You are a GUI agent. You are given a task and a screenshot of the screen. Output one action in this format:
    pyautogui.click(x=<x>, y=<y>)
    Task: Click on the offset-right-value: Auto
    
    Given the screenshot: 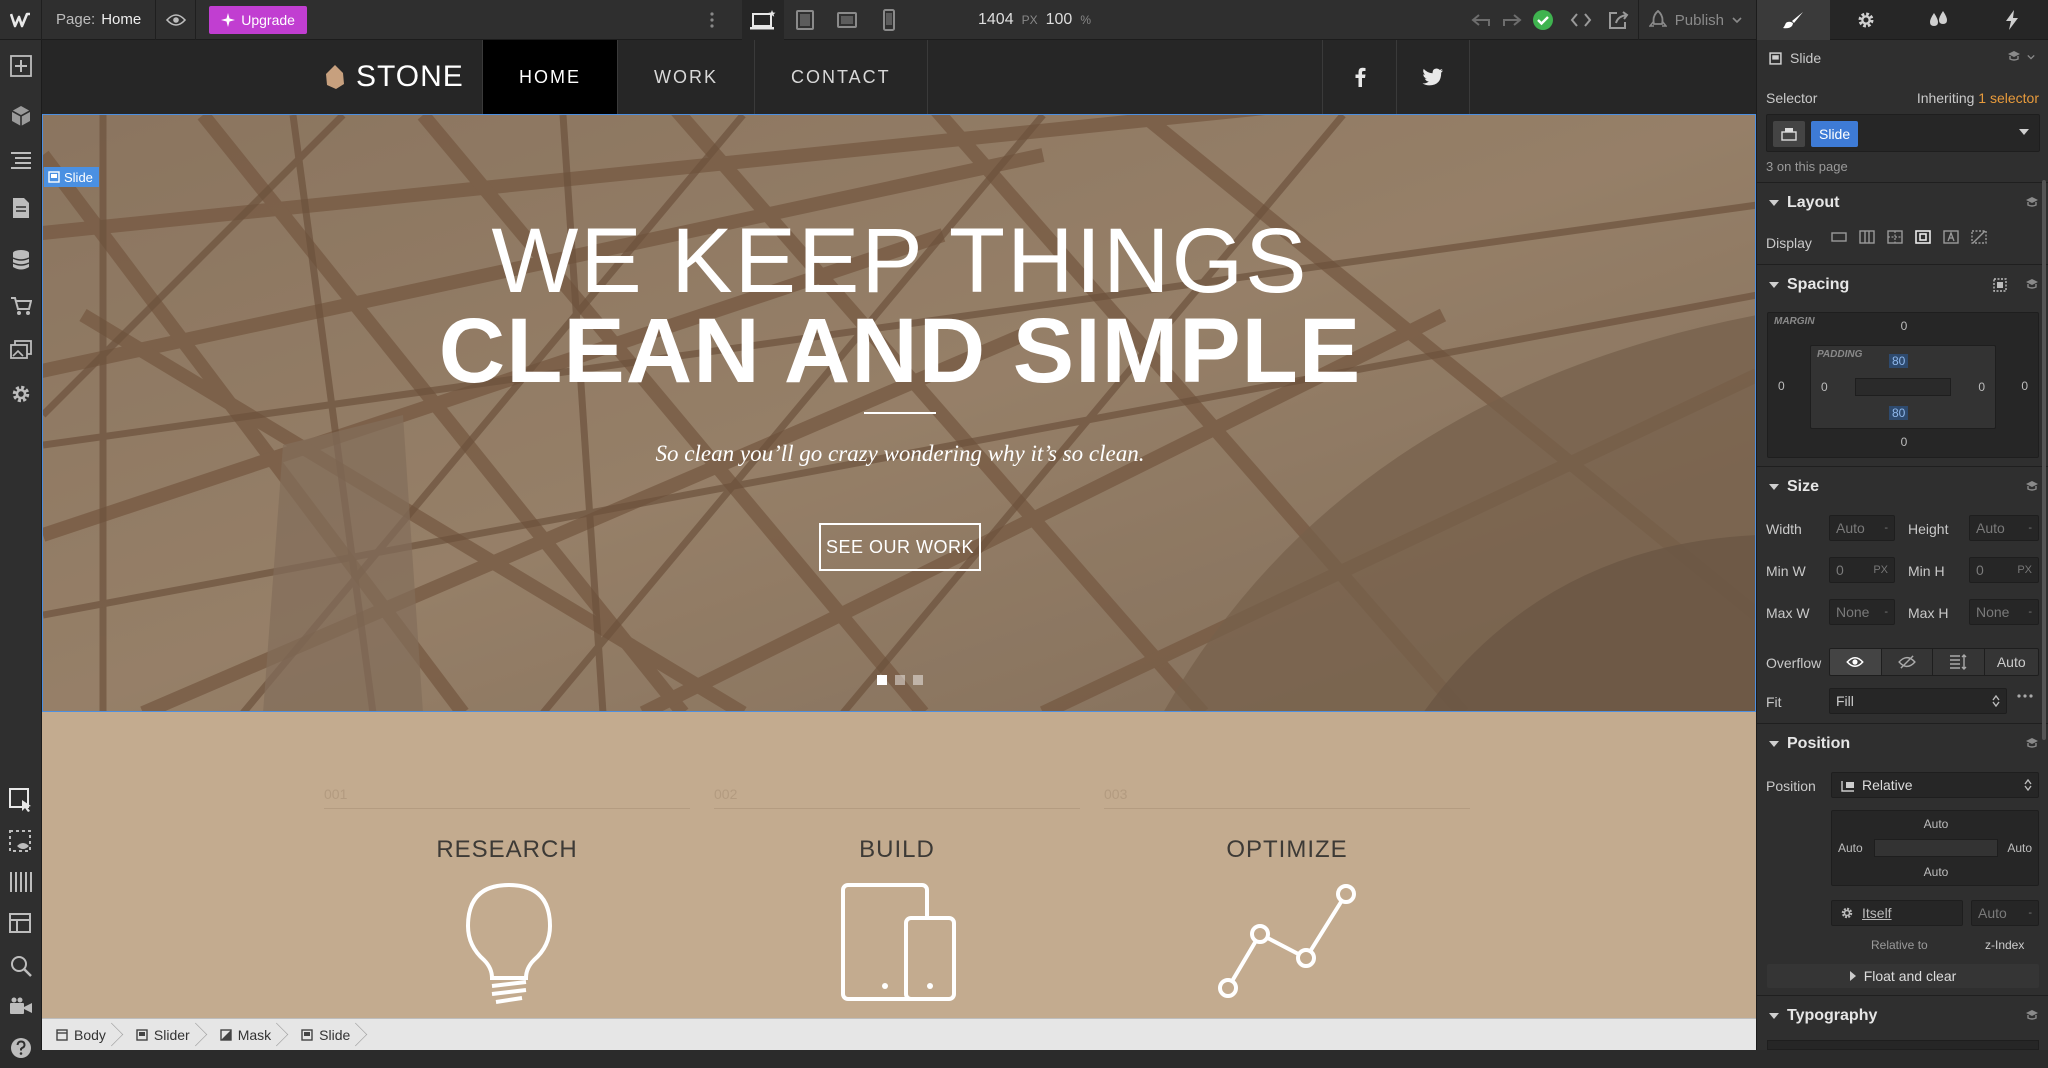 What is the action you would take?
    pyautogui.click(x=2019, y=848)
    